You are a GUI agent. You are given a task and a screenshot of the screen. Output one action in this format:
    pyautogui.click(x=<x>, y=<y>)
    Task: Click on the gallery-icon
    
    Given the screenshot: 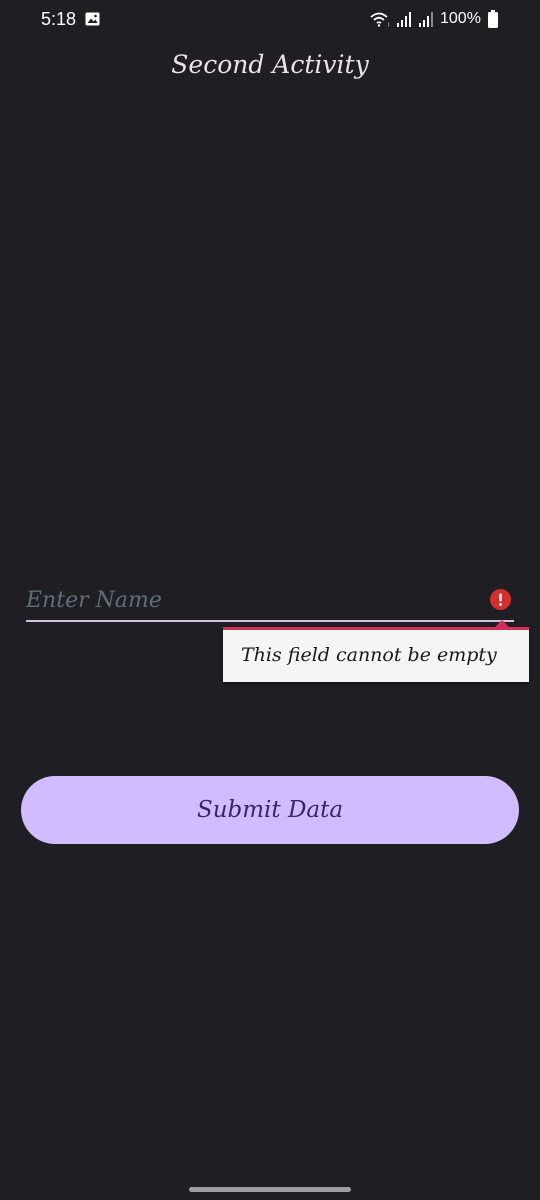 What is the action you would take?
    pyautogui.click(x=92, y=19)
    